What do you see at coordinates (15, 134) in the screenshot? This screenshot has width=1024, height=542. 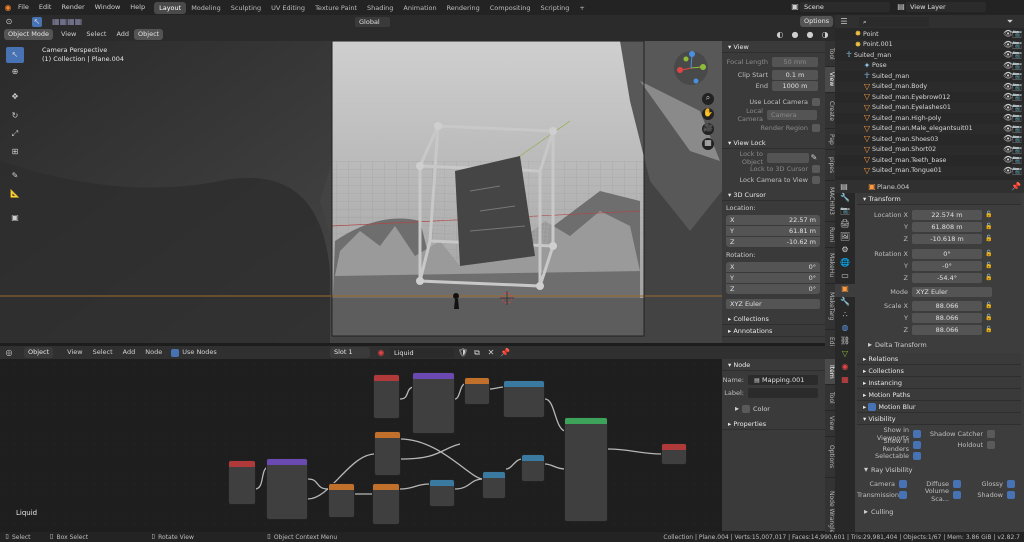 I see `scale-tool-icon: ⤢` at bounding box center [15, 134].